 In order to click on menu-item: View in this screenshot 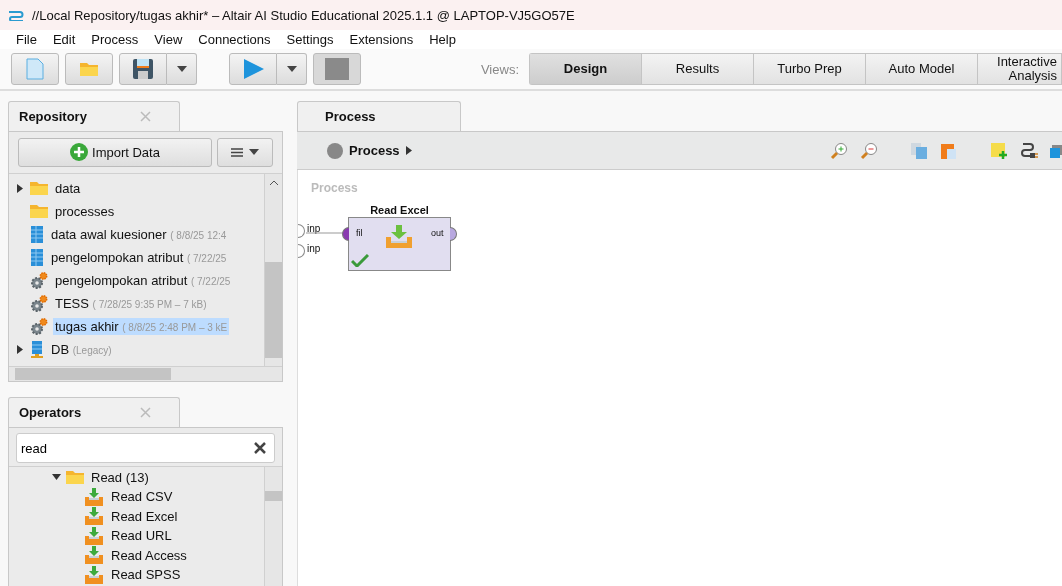, I will do `click(168, 39)`.